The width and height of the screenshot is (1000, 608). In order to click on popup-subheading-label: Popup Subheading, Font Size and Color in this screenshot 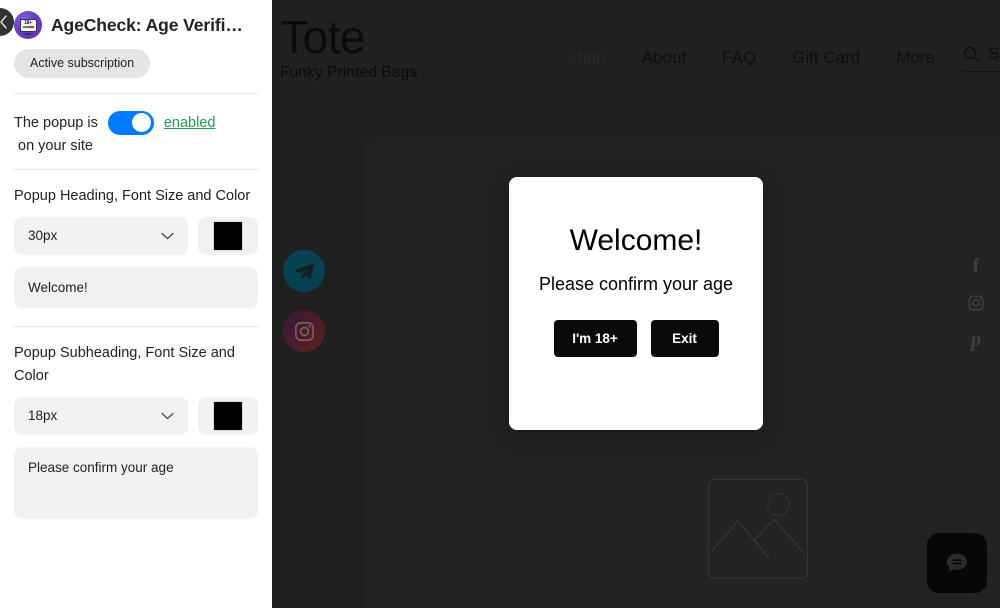, I will do `click(124, 364)`.